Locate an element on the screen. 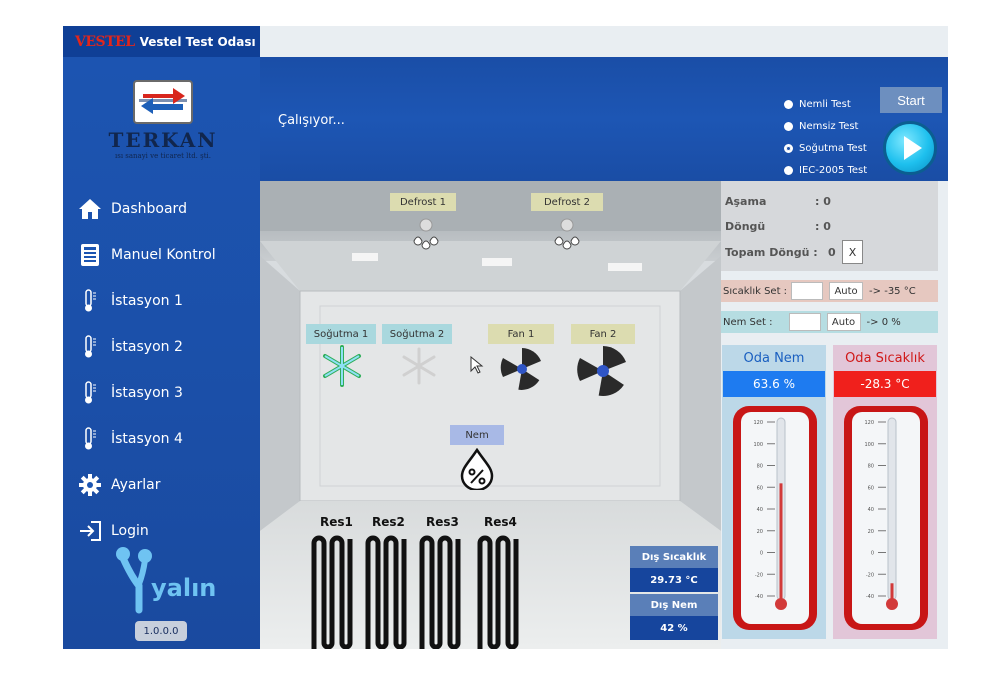 The height and width of the screenshot is (694, 993). res2-heater-icon is located at coordinates (387, 591).